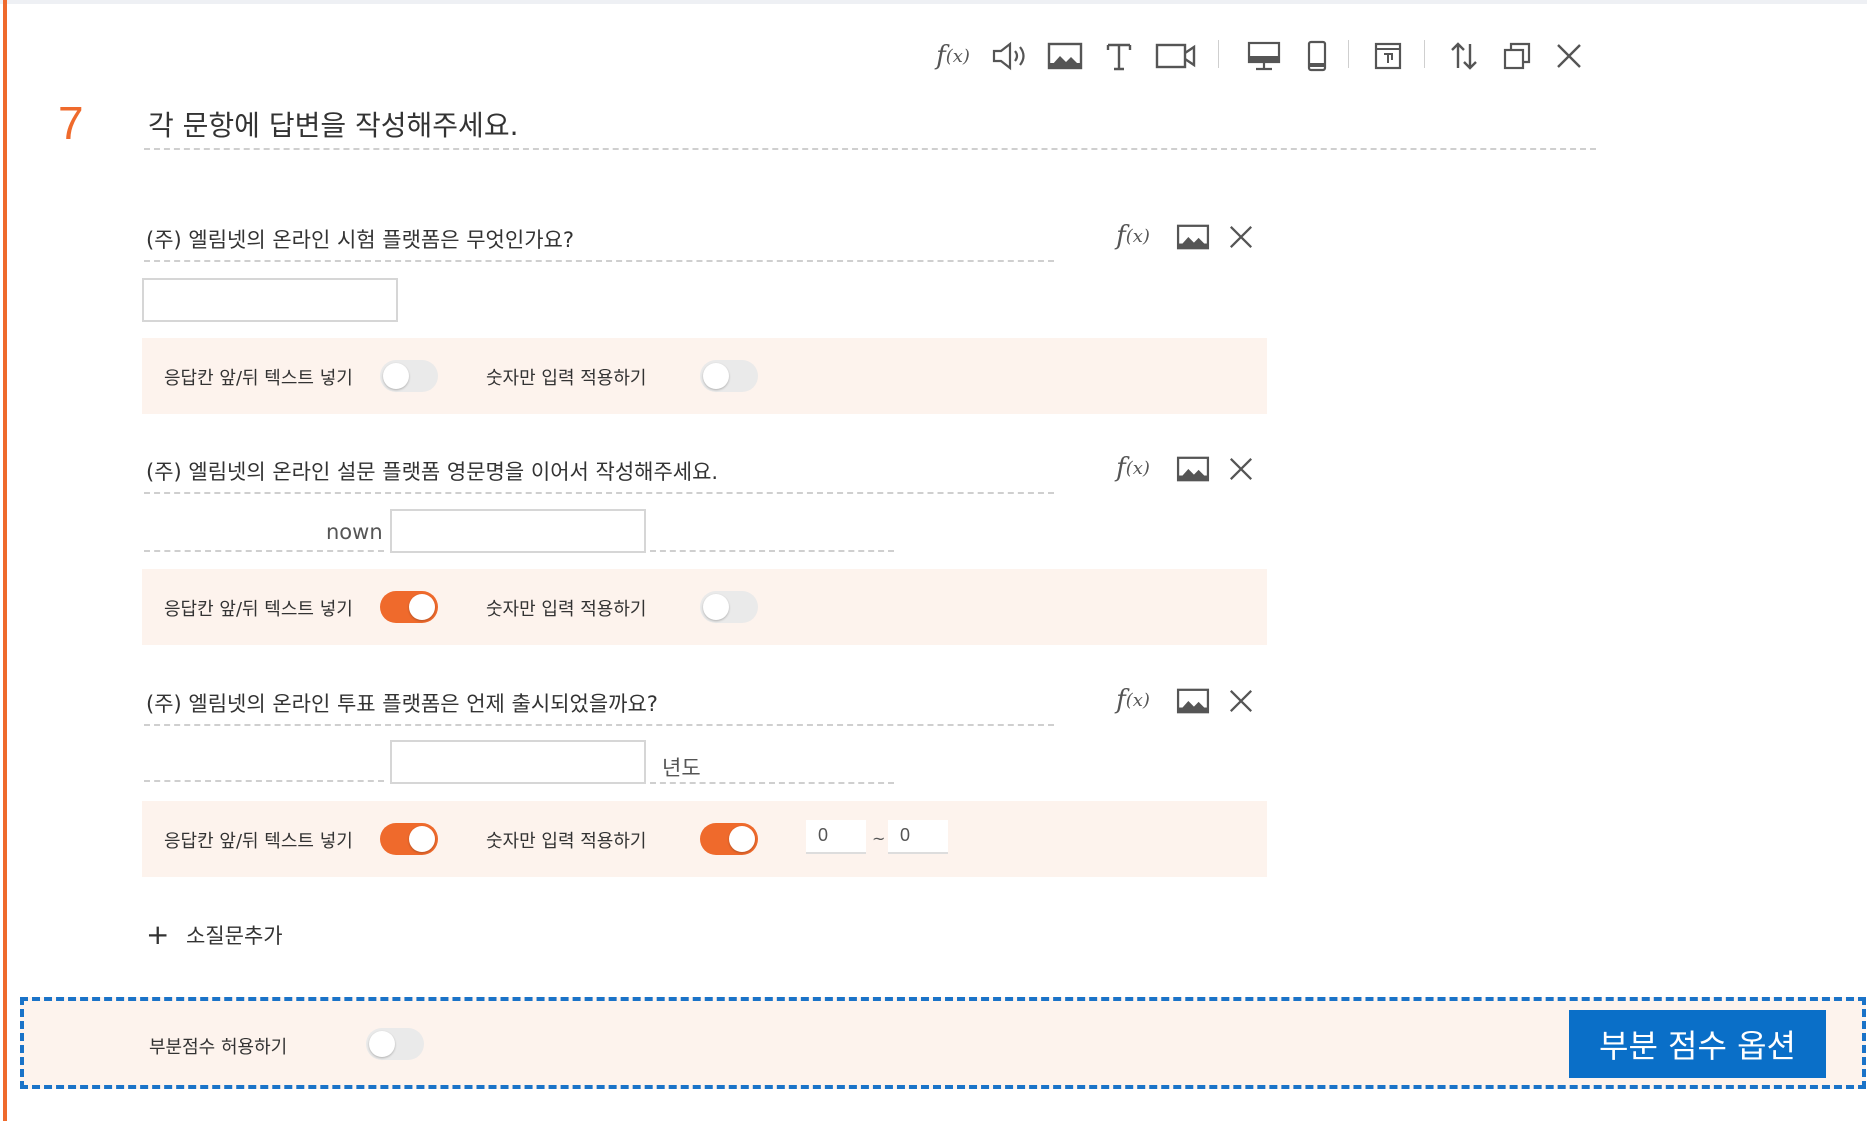 This screenshot has width=1867, height=1121. Describe the element at coordinates (5, 560) in the screenshot. I see `question-accent-bar` at that location.